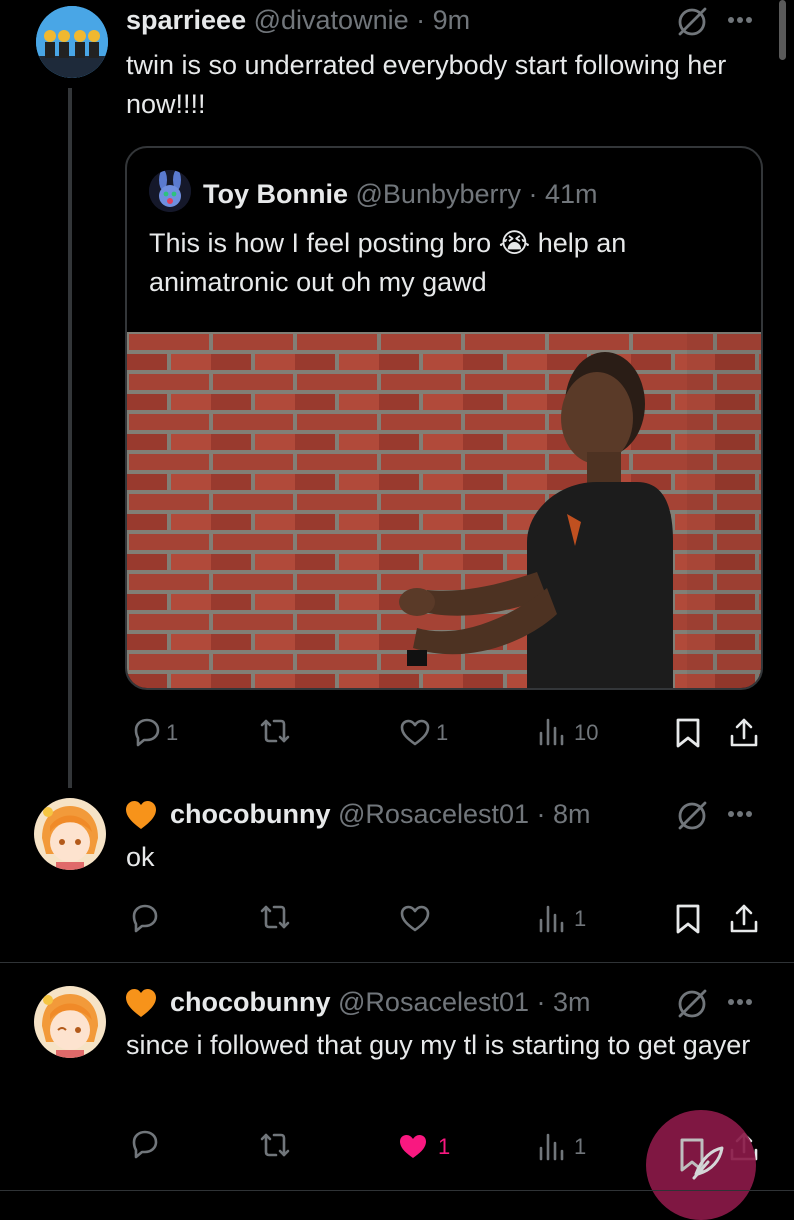 The height and width of the screenshot is (1220, 794). Describe the element at coordinates (782, 30) in the screenshot. I see `scrollbar` at that location.